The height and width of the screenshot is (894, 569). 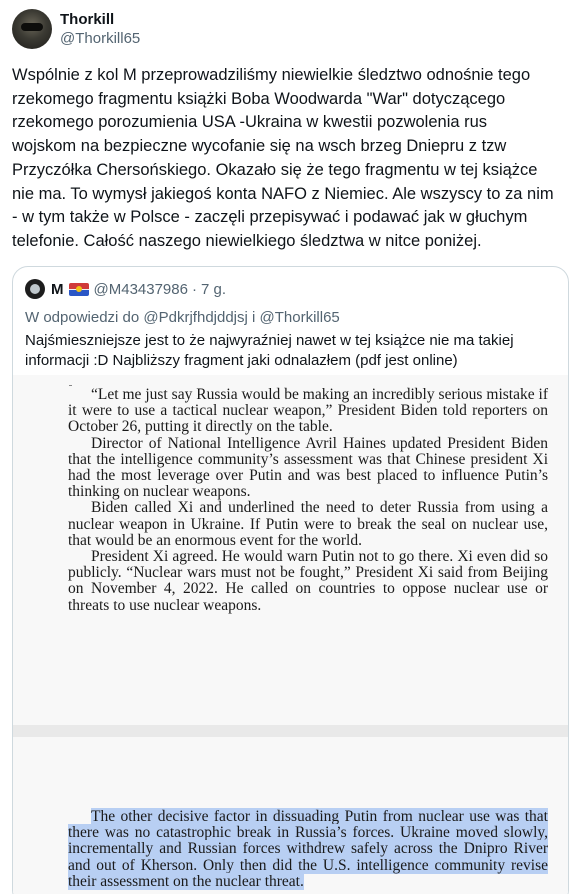 What do you see at coordinates (32, 29) in the screenshot?
I see `avatar` at bounding box center [32, 29].